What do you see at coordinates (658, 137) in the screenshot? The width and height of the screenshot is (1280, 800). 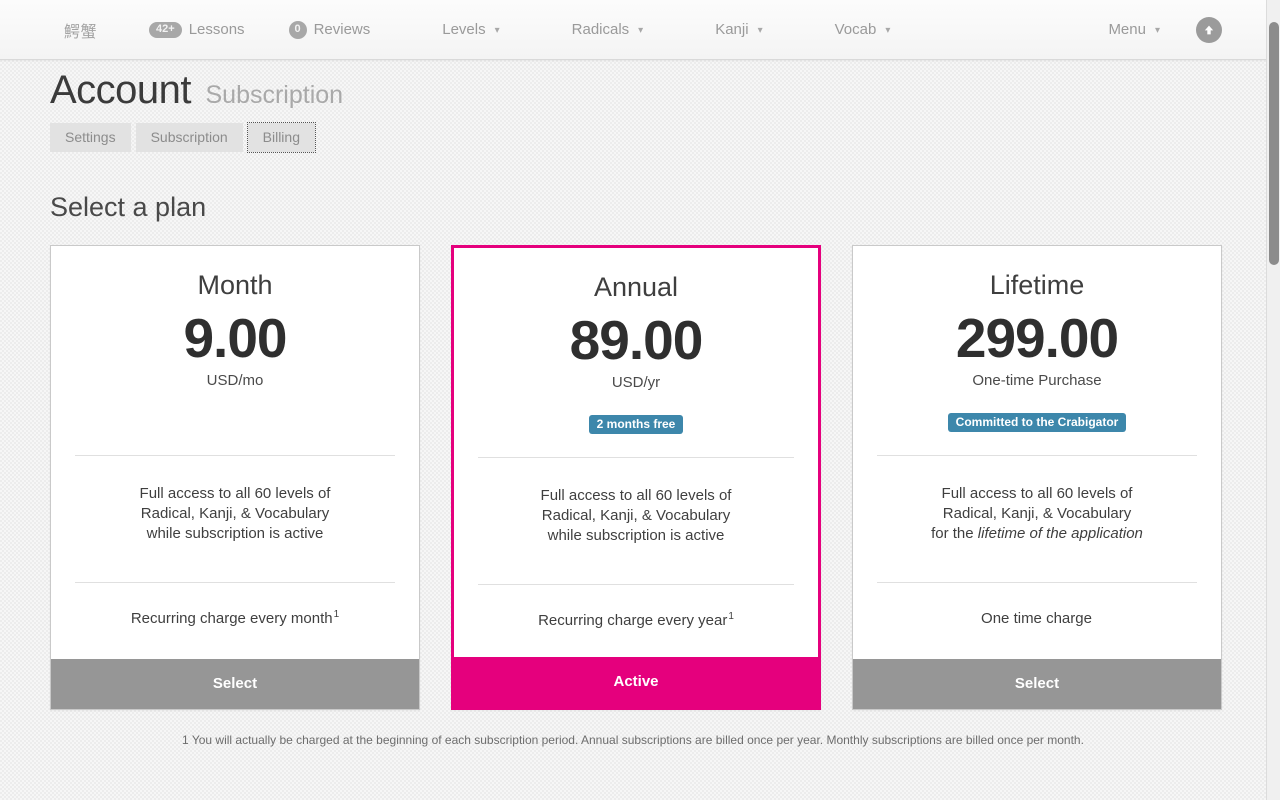 I see `account-tabs: Settings Subscription Billing` at bounding box center [658, 137].